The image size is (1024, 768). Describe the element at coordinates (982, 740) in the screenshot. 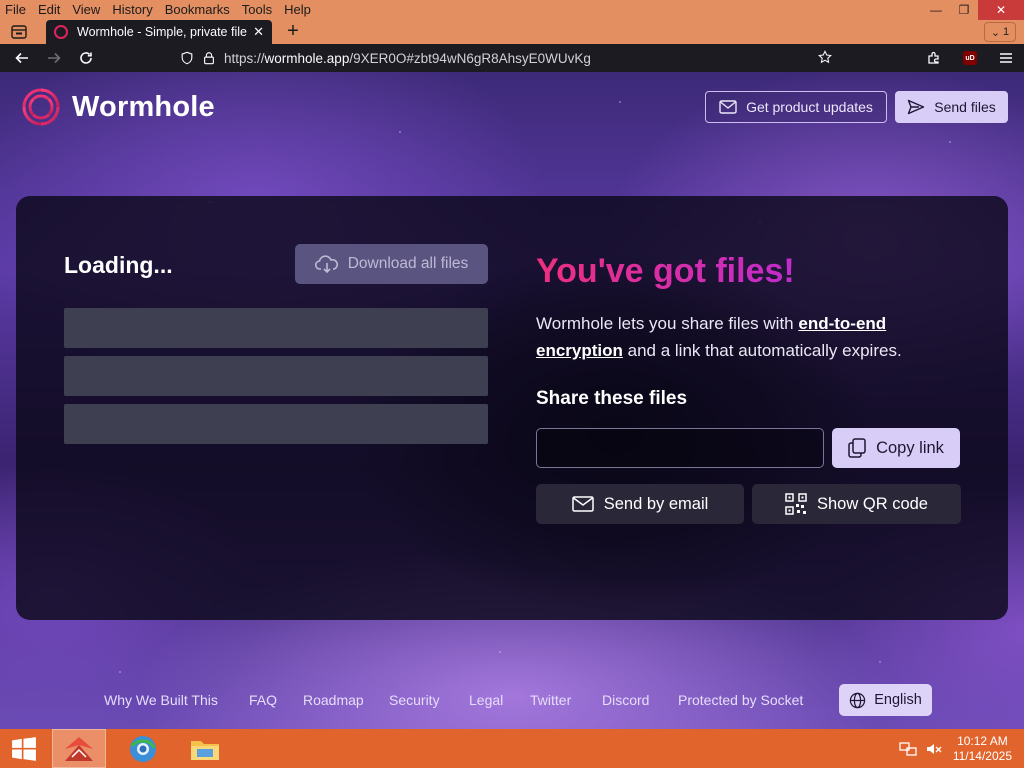

I see `clock-time: 10:12 AM` at that location.